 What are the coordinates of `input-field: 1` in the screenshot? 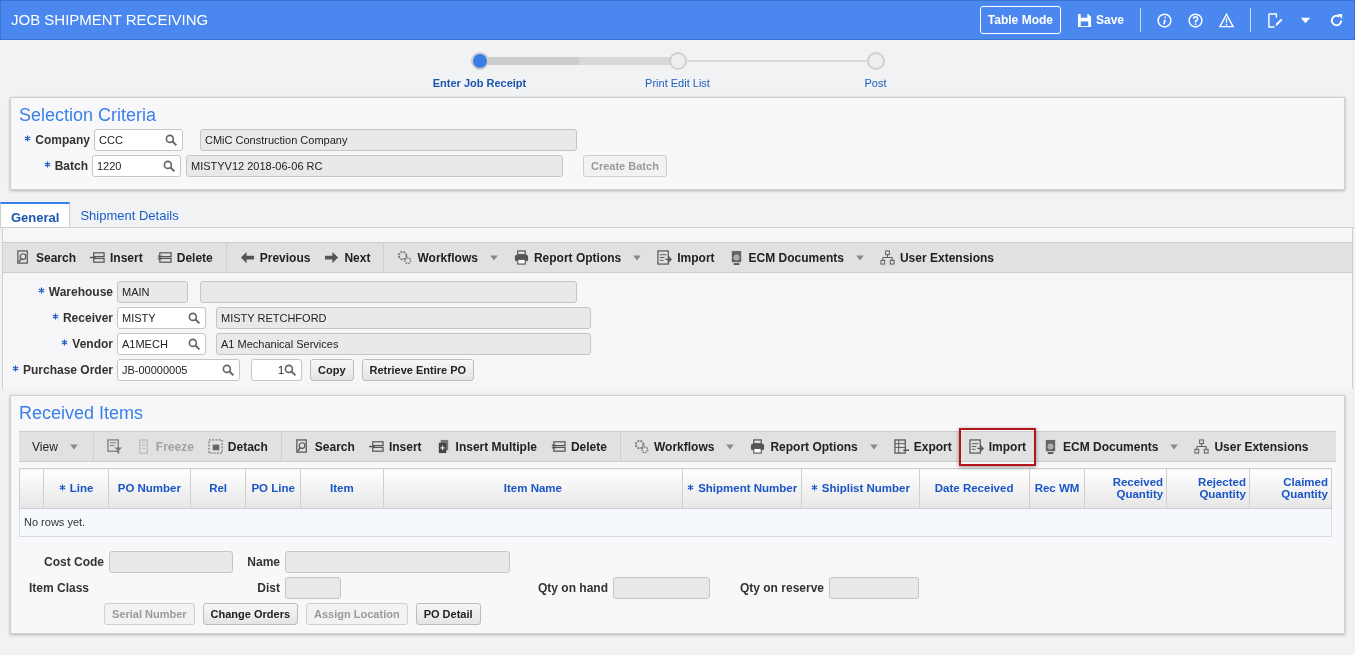 It's located at (276, 370).